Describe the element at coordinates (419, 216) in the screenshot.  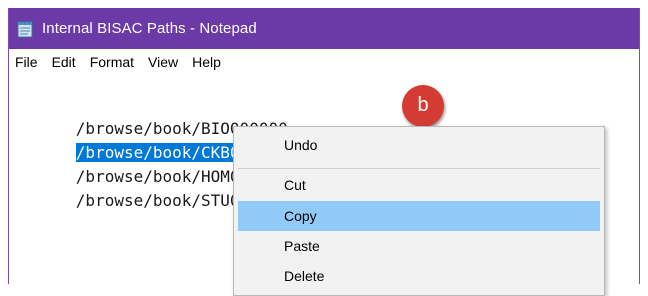
I see `context-menu-copy: Copy` at that location.